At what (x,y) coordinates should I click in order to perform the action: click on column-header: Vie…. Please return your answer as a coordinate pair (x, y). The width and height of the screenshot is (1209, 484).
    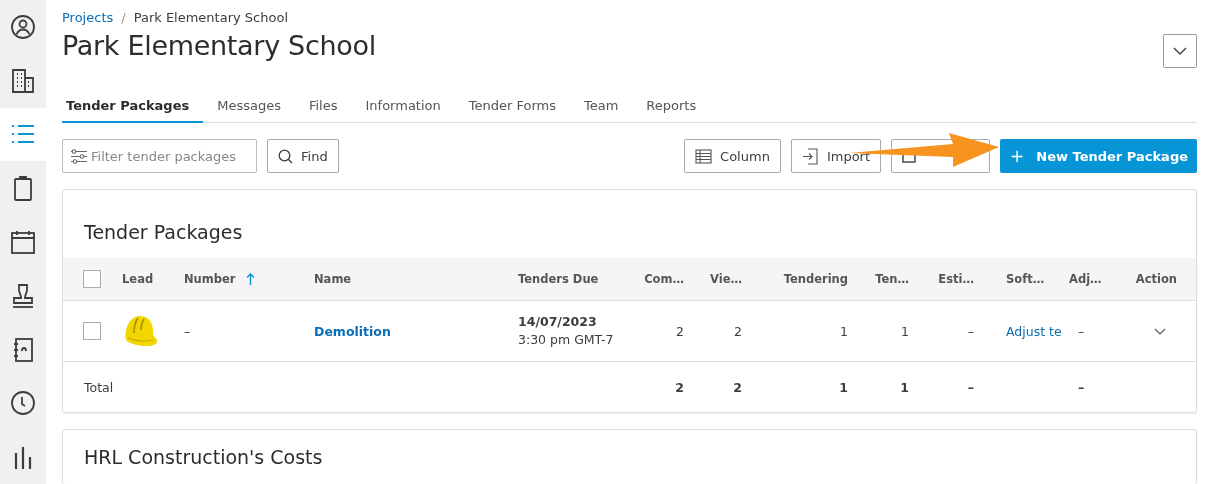
    Looking at the image, I should click on (726, 279).